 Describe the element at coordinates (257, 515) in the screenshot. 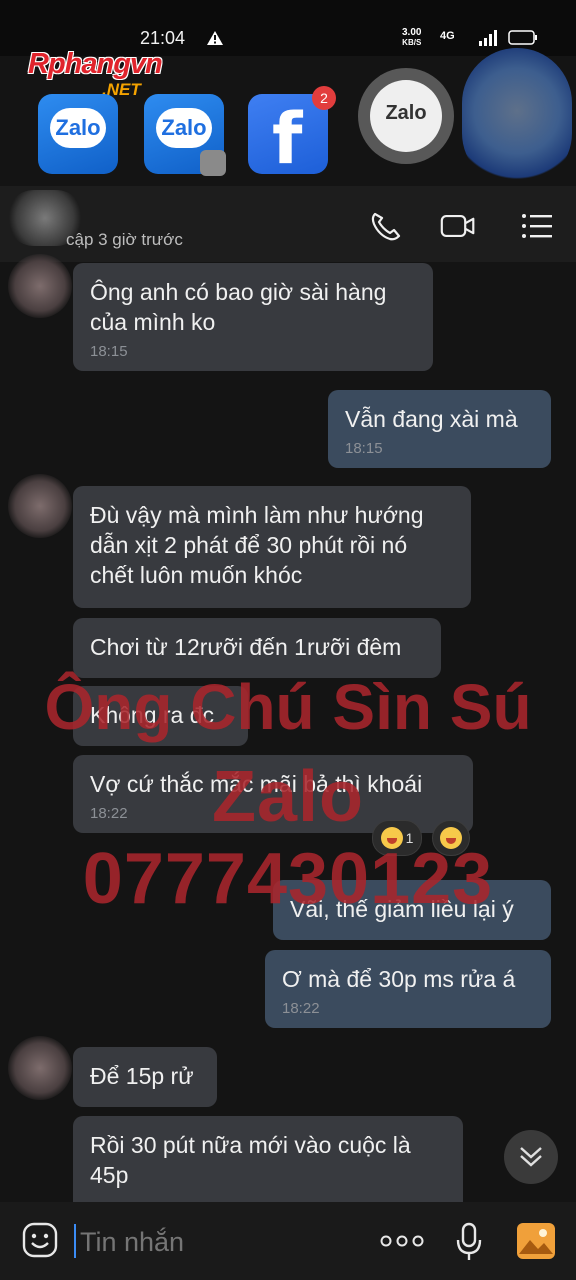

I see `message-text: Đù vậy mà mình làm như hướng` at that location.